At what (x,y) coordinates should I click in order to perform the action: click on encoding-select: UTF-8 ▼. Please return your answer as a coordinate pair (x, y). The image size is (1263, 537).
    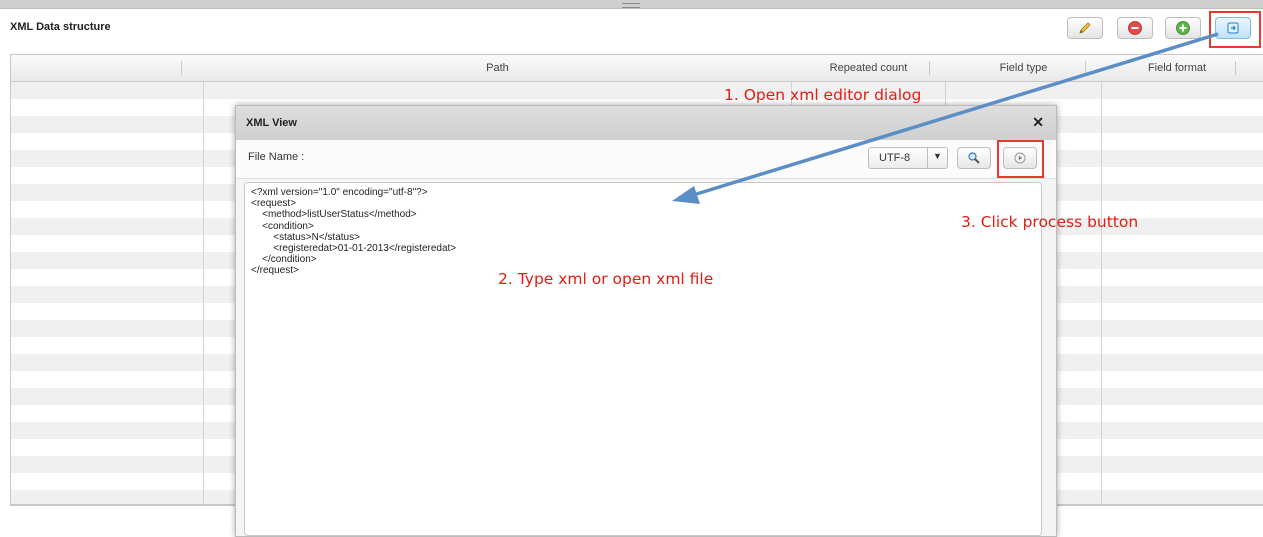
    Looking at the image, I should click on (908, 158).